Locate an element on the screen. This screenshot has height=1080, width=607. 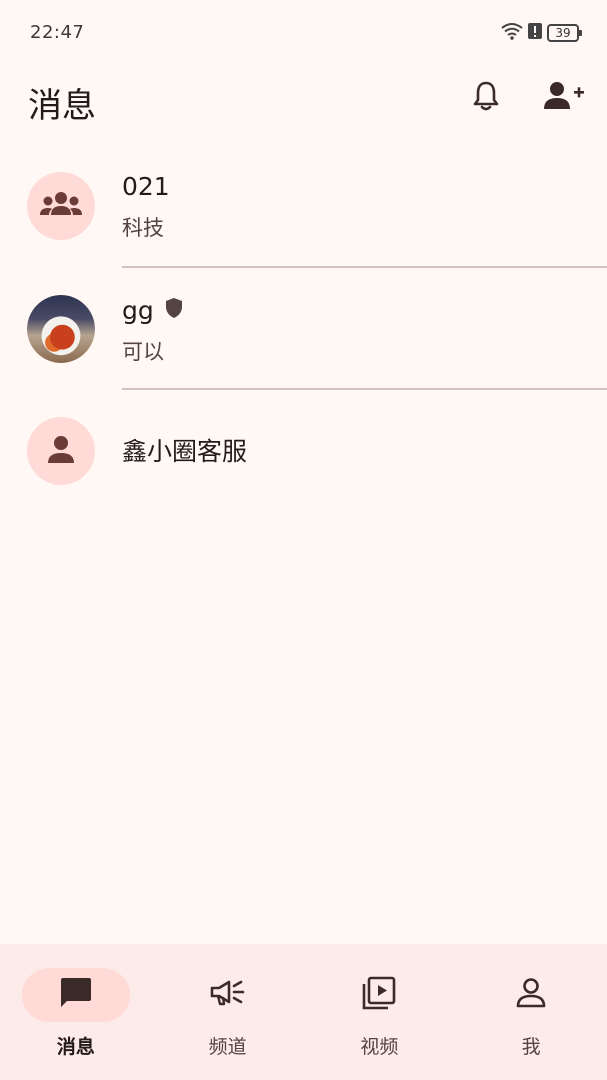
nav-label: 视频 is located at coordinates (379, 1047).